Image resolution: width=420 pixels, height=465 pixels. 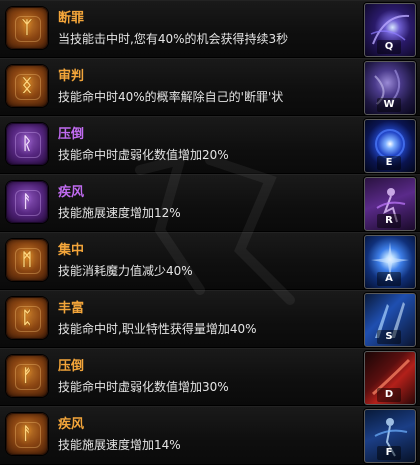 I want to click on skill-icon: R, so click(x=390, y=204).